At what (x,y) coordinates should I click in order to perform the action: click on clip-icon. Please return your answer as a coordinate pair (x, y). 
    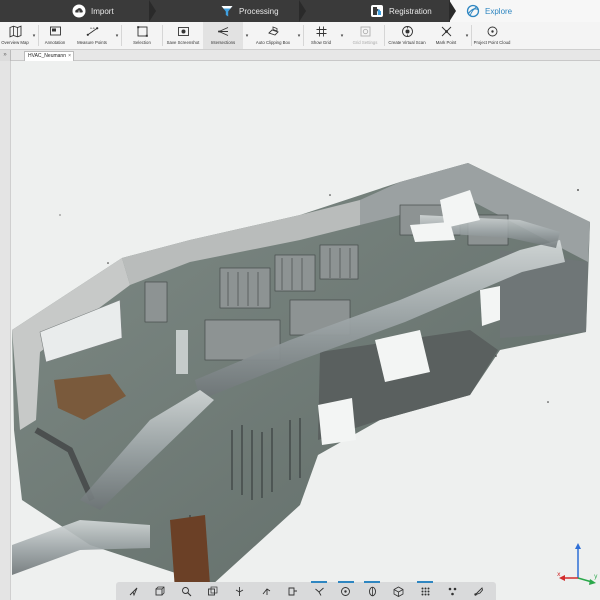
    Looking at the image, I should click on (293, 591).